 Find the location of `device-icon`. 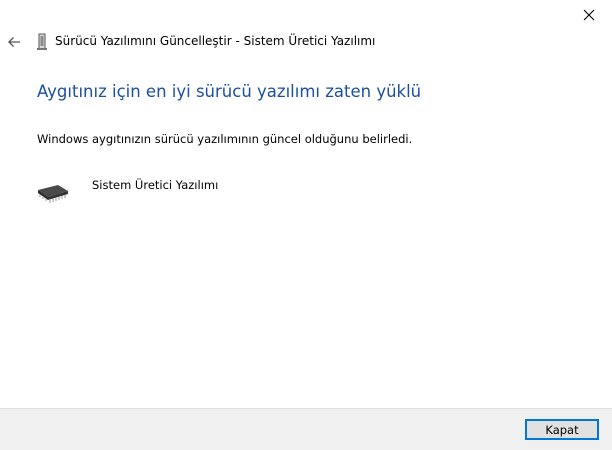

device-icon is located at coordinates (42, 41).